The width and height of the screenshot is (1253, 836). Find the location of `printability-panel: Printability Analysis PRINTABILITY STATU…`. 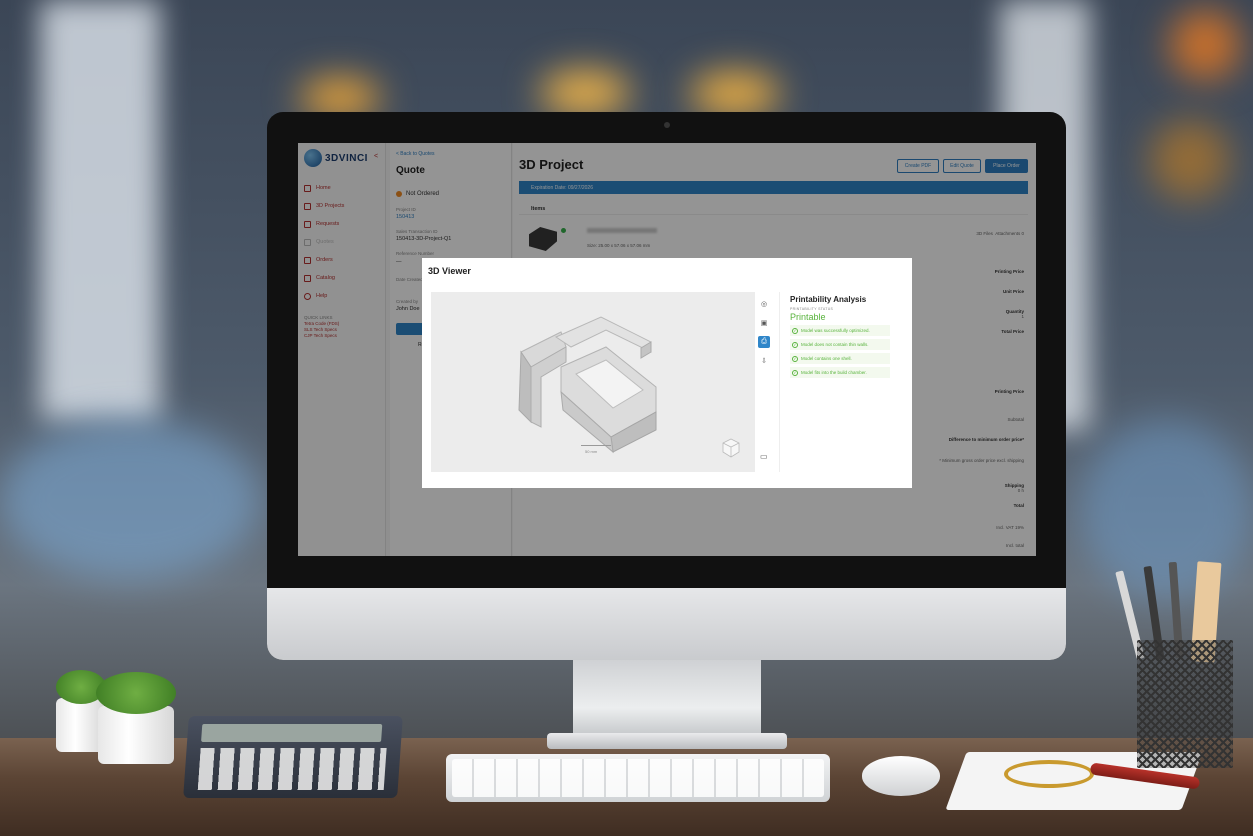

printability-panel: Printability Analysis PRINTABILITY STATU… is located at coordinates (842, 382).